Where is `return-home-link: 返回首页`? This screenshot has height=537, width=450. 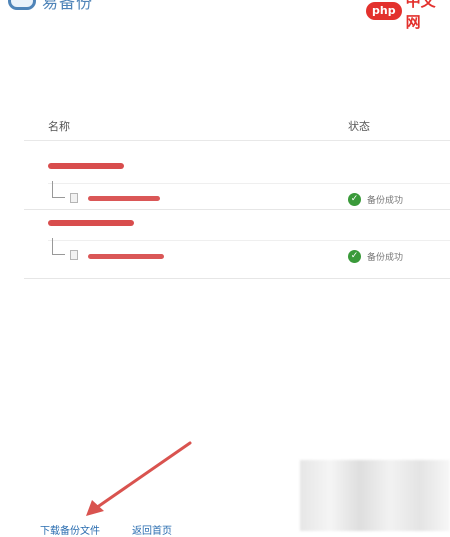 return-home-link: 返回首页 is located at coordinates (152, 529).